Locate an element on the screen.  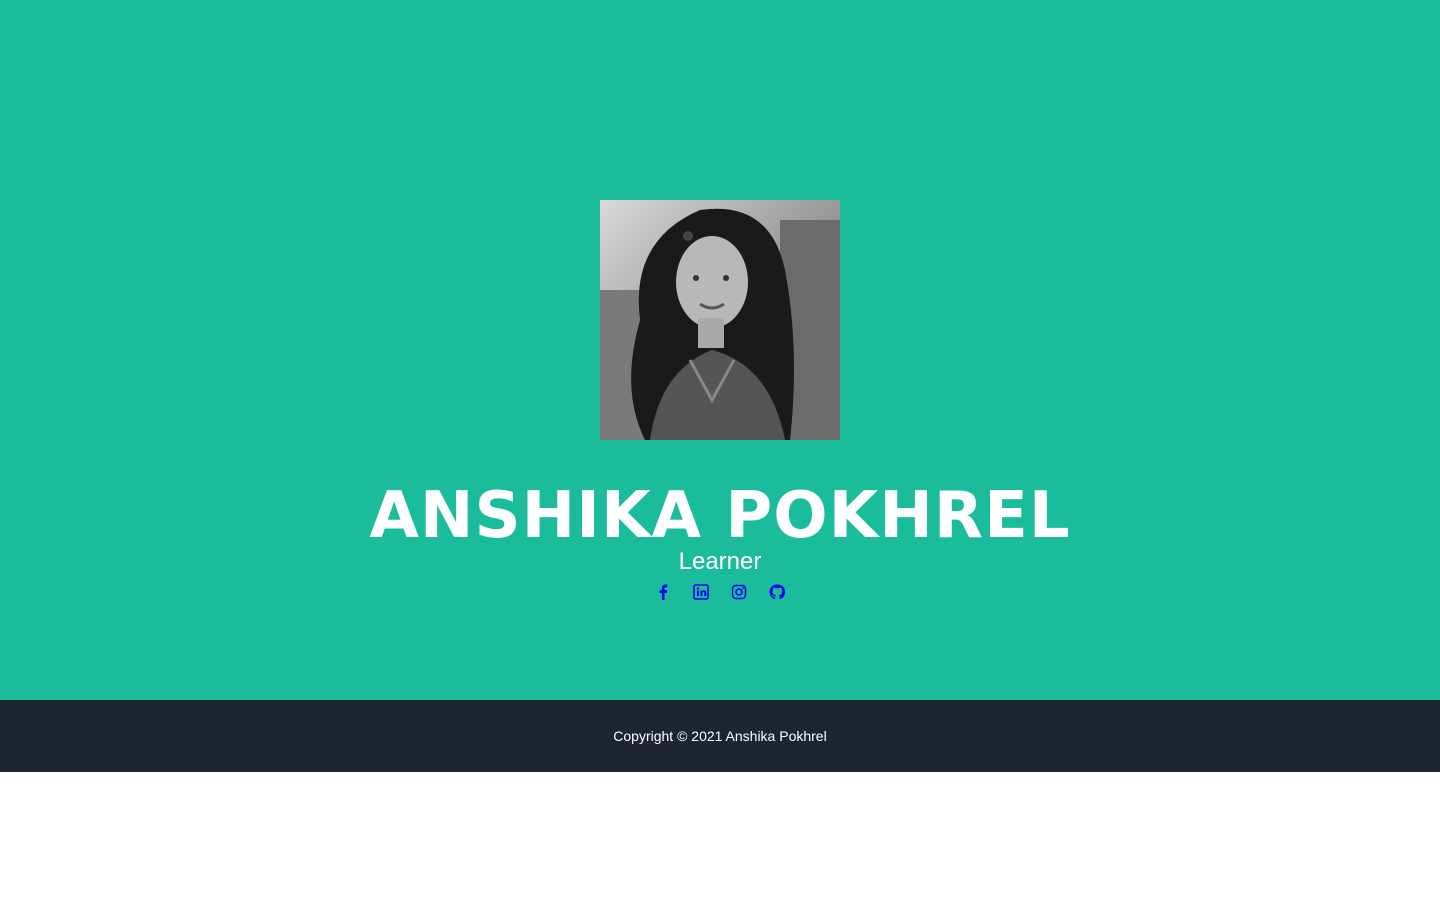
instagram-link is located at coordinates (739, 592).